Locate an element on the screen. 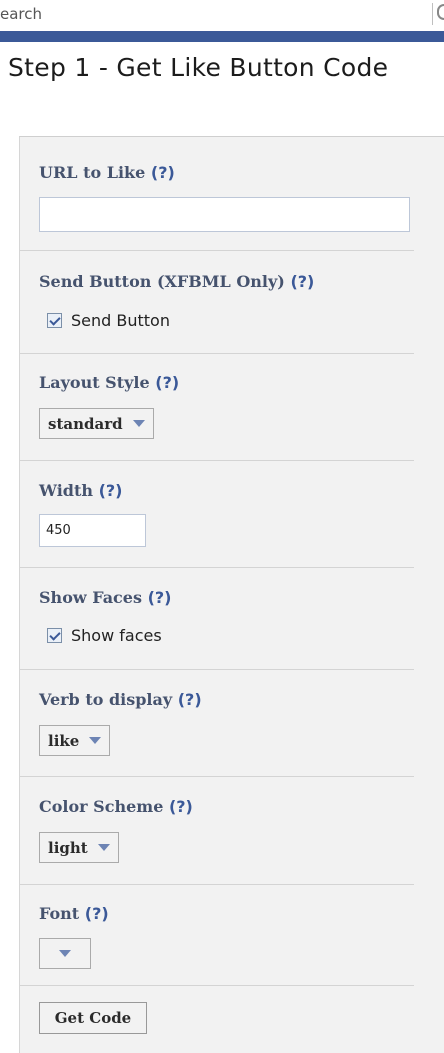 This screenshot has width=444, height=1053. url-label: URL to Like (?) is located at coordinates (107, 172).